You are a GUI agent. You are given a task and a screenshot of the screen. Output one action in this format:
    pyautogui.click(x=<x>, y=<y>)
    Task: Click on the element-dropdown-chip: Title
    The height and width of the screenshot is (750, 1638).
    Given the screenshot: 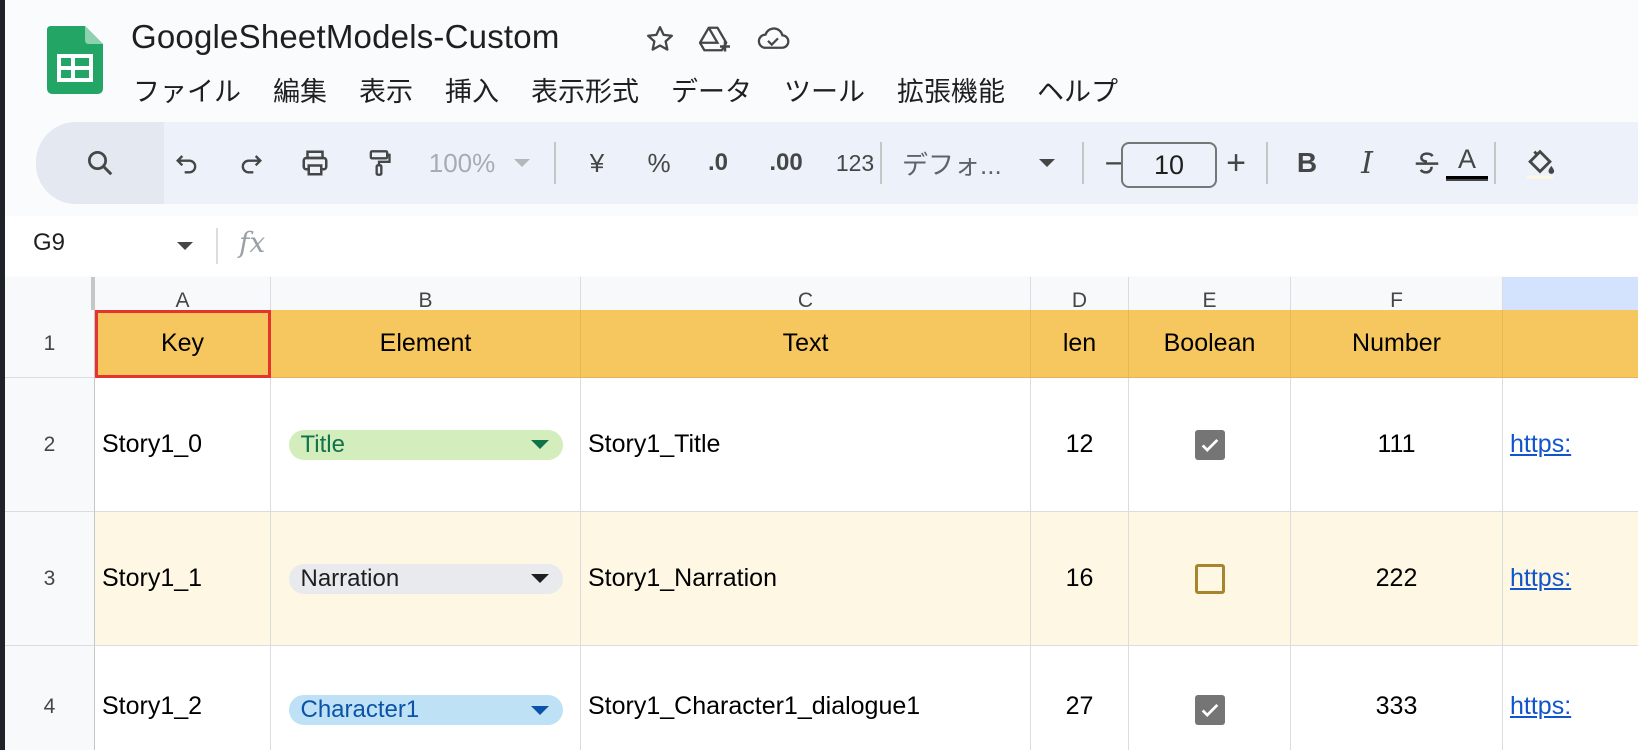 What is the action you would take?
    pyautogui.click(x=425, y=444)
    